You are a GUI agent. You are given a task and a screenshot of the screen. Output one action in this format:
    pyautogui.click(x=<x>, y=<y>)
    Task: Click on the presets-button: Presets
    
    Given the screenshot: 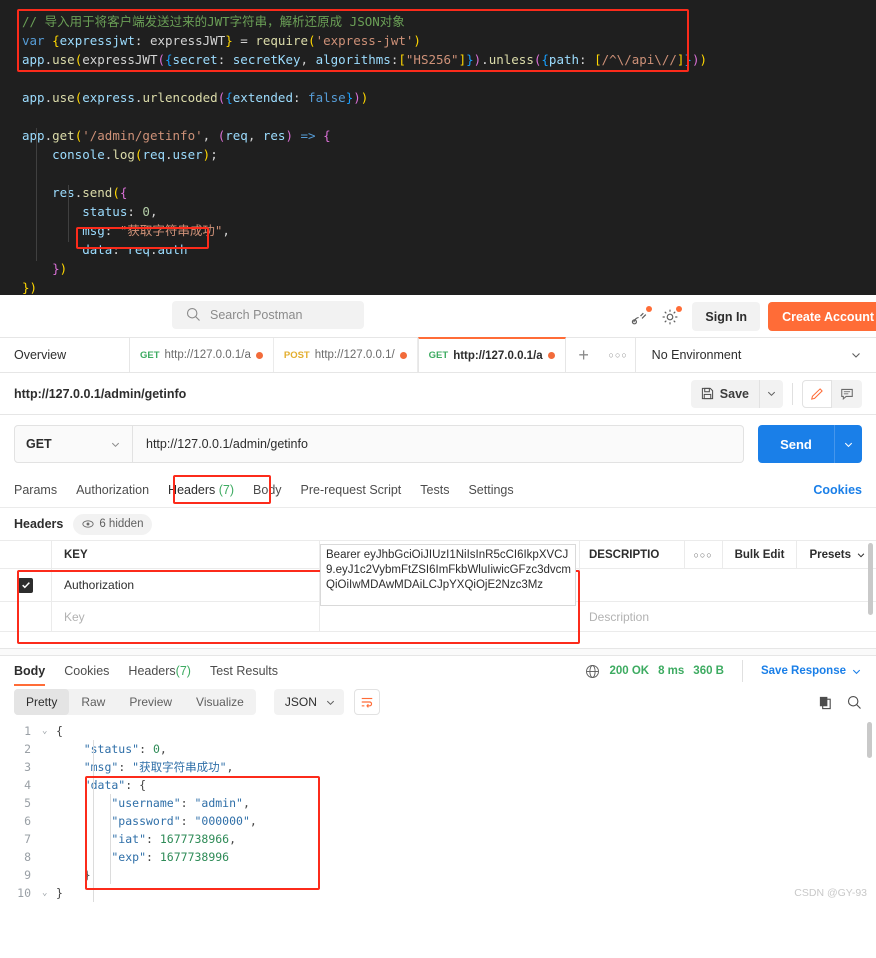 What is the action you would take?
    pyautogui.click(x=836, y=554)
    